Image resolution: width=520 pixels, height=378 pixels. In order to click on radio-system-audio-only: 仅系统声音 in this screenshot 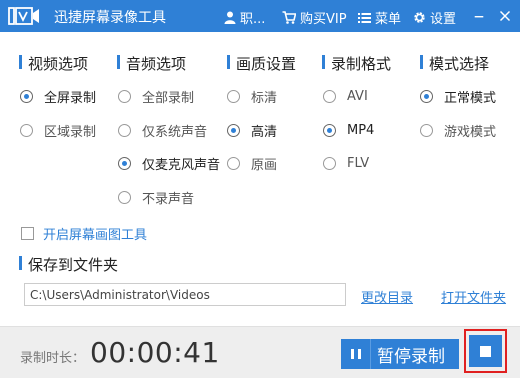, I will do `click(163, 130)`.